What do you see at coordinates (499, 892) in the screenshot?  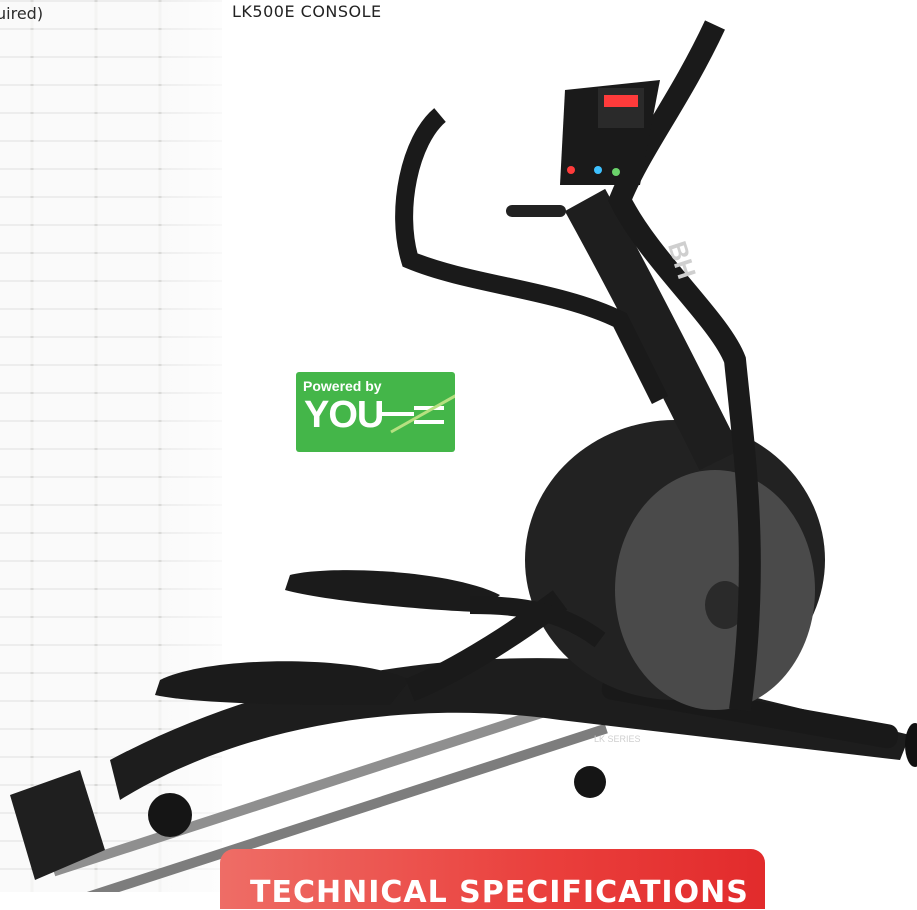 I see `technical-specifications-label: TECHNICAL SPECIFICATIONS` at bounding box center [499, 892].